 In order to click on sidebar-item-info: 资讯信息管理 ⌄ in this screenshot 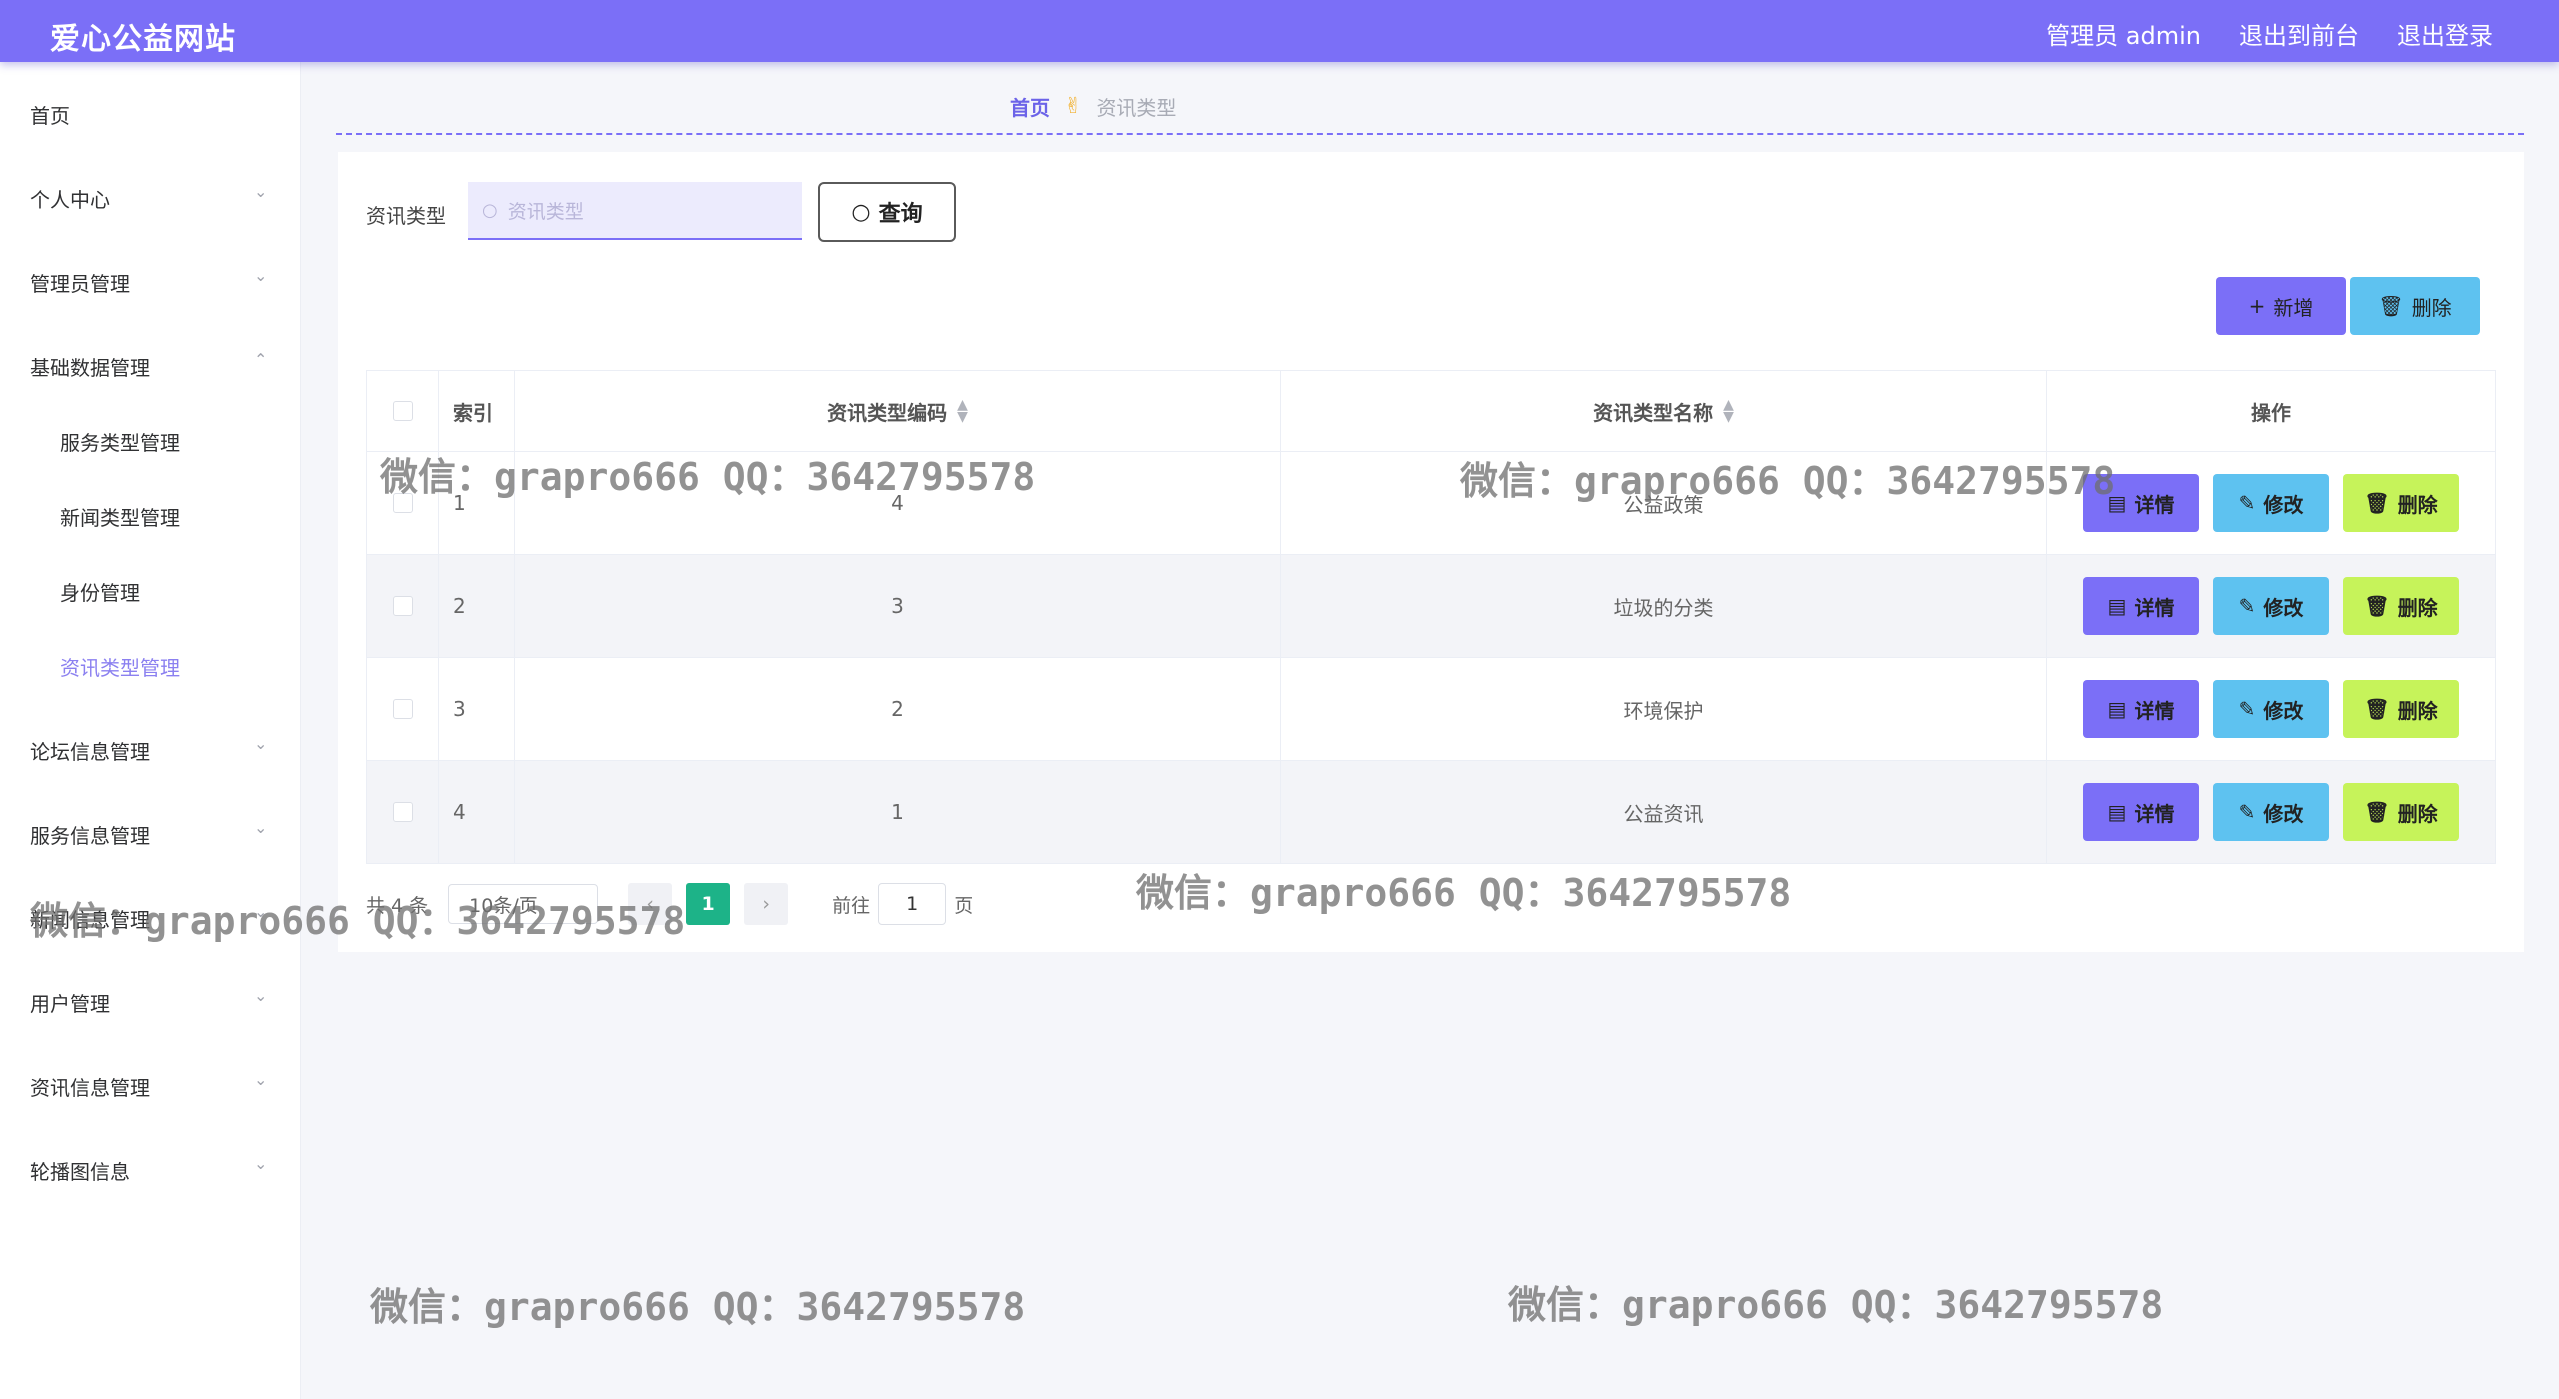, I will do `click(150, 1084)`.